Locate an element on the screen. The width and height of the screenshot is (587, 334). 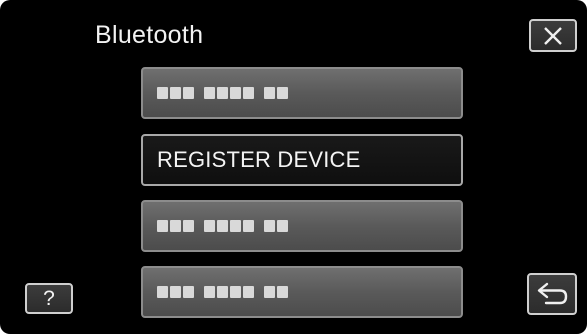
close-icon is located at coordinates (553, 35).